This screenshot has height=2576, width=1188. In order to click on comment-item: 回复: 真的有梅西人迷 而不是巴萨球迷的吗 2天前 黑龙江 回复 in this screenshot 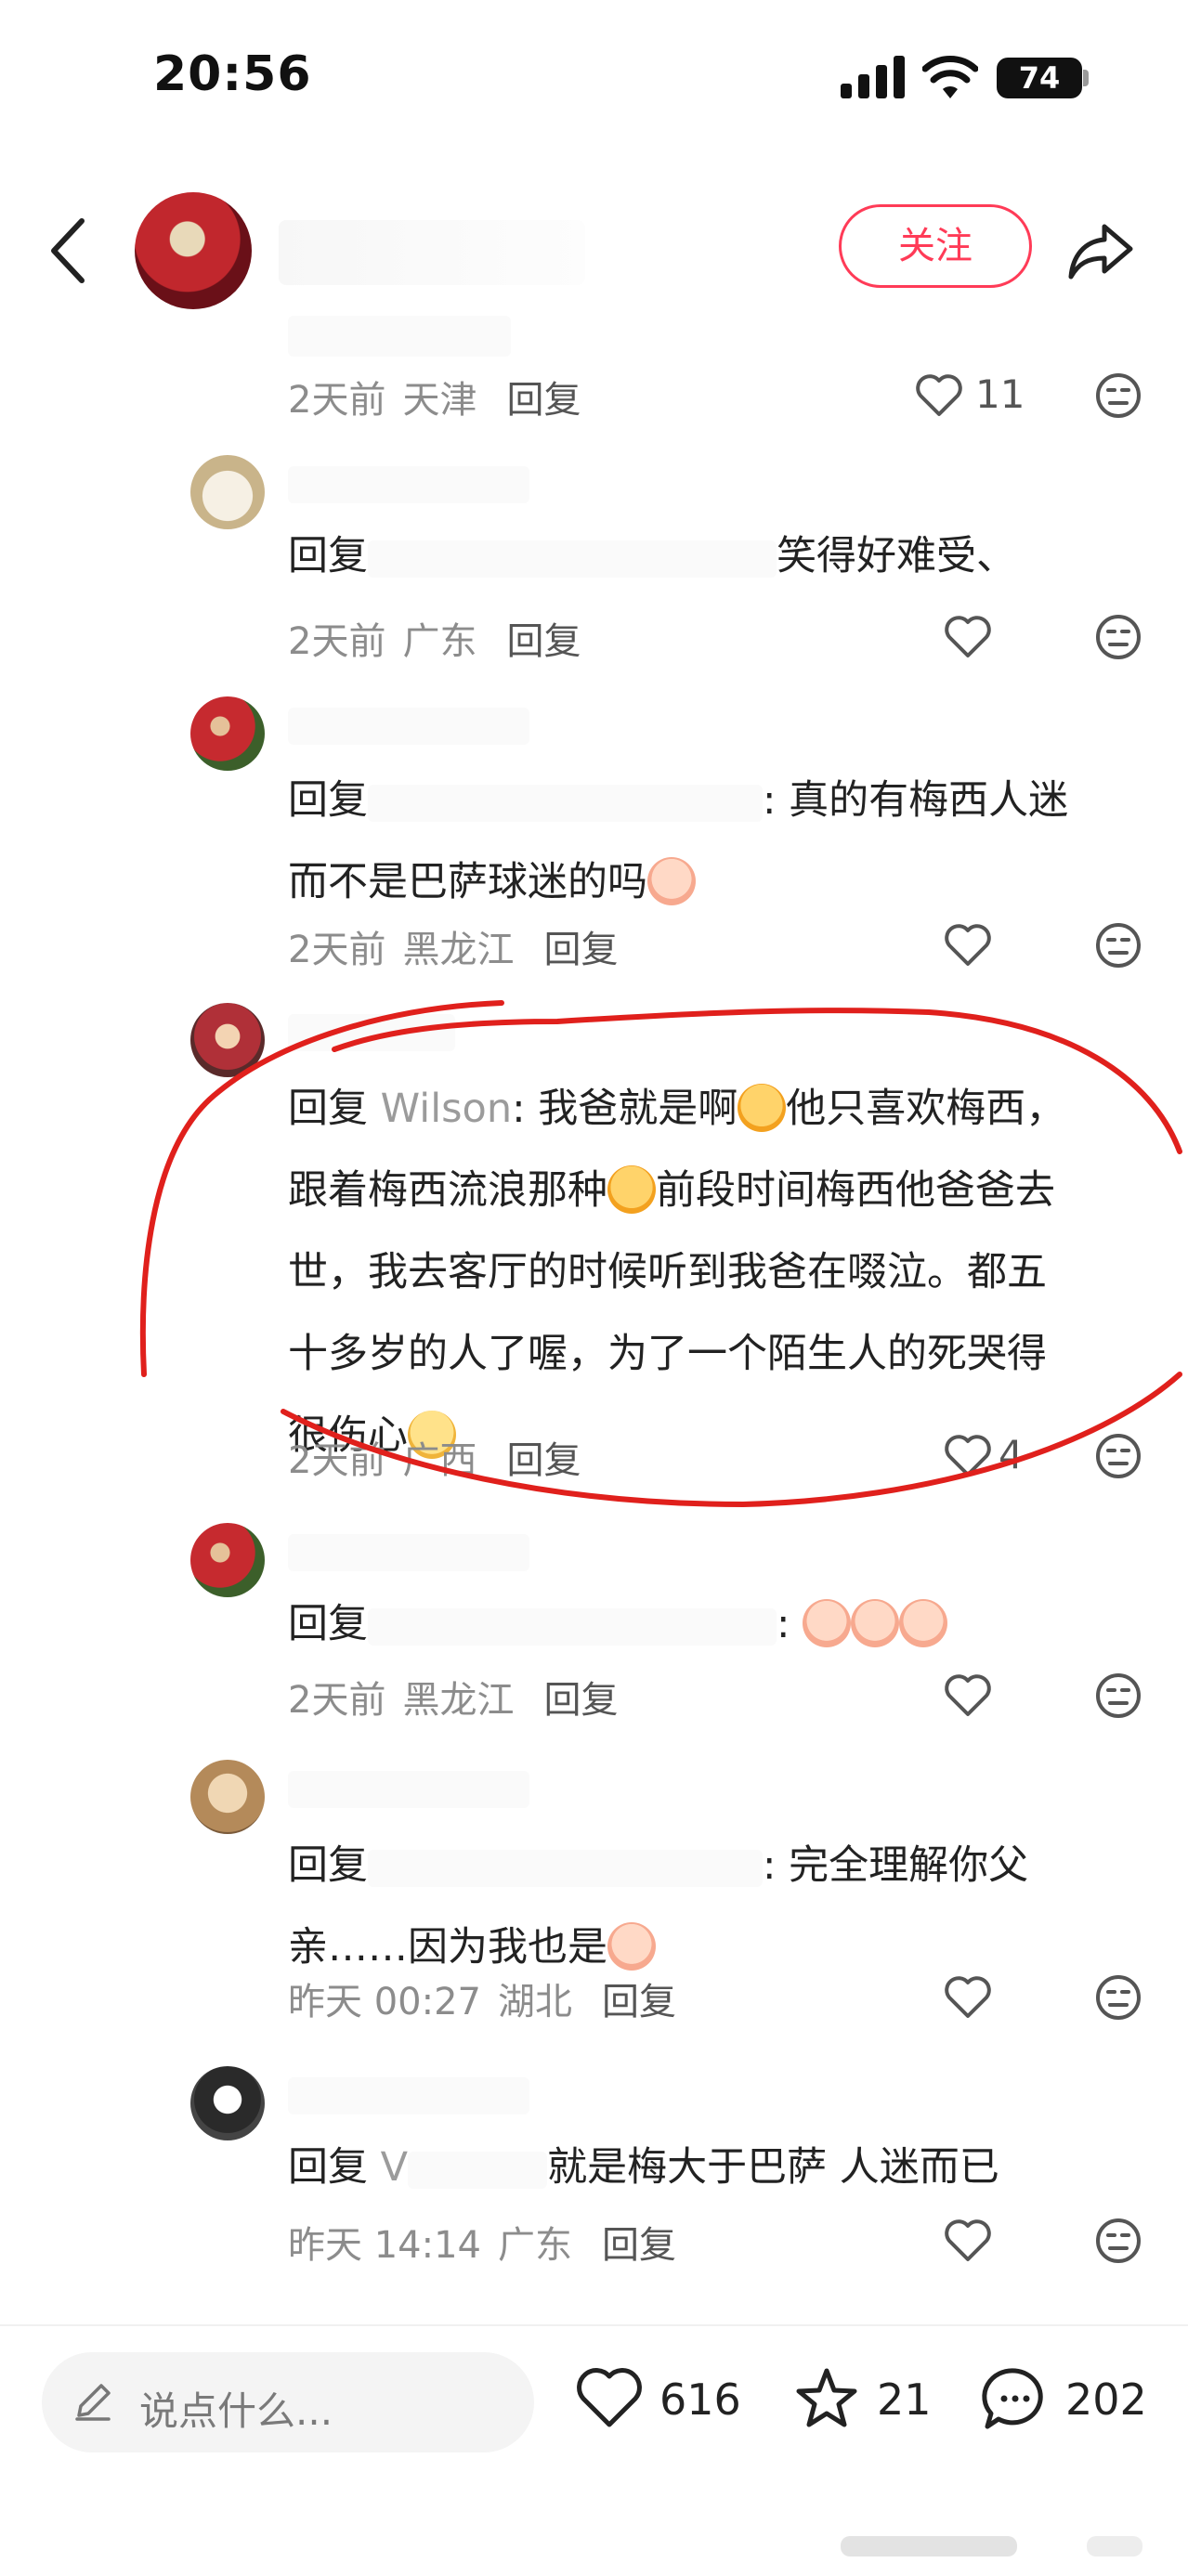, I will do `click(594, 840)`.